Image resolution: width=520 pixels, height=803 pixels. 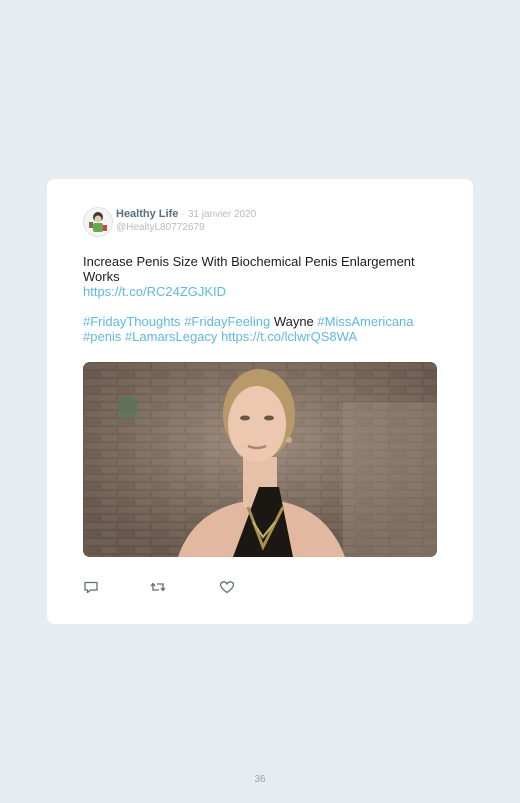 I want to click on tweet-date: 31 janvier 2020, so click(x=222, y=214).